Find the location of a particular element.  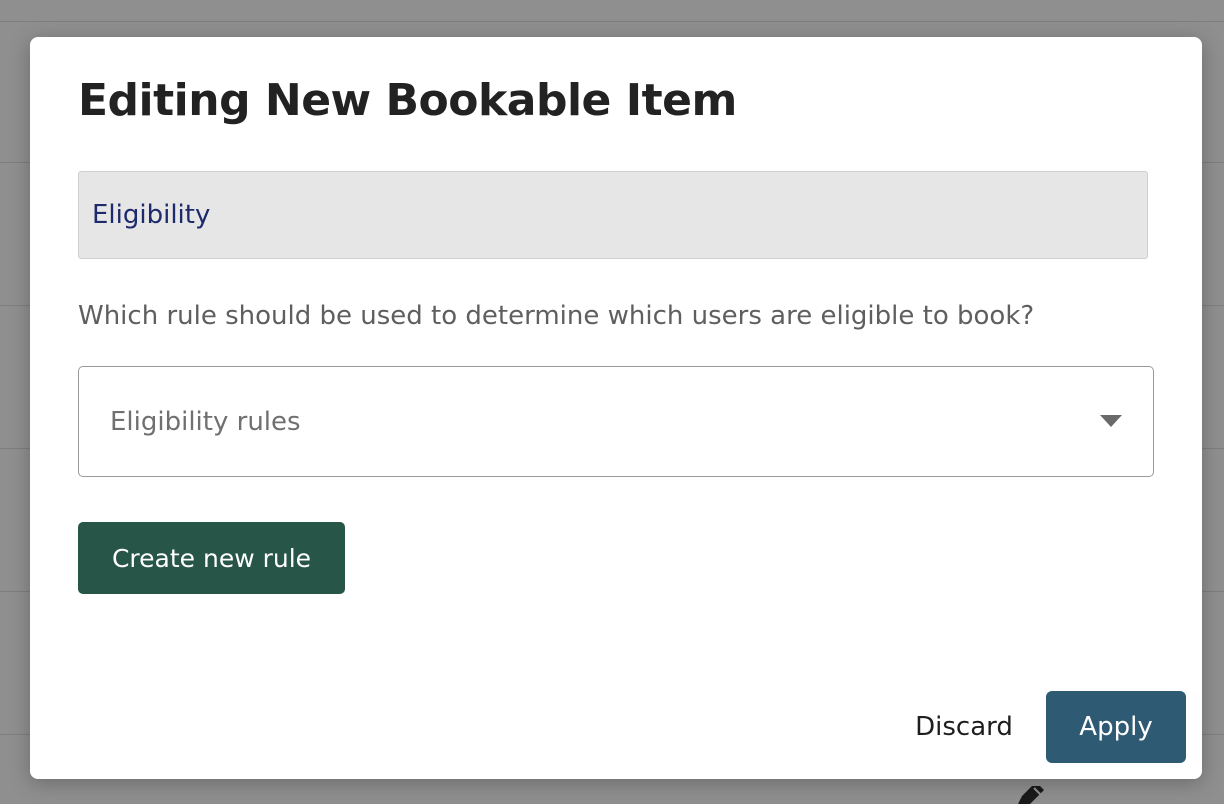

apply-button: Apply is located at coordinates (1116, 727).